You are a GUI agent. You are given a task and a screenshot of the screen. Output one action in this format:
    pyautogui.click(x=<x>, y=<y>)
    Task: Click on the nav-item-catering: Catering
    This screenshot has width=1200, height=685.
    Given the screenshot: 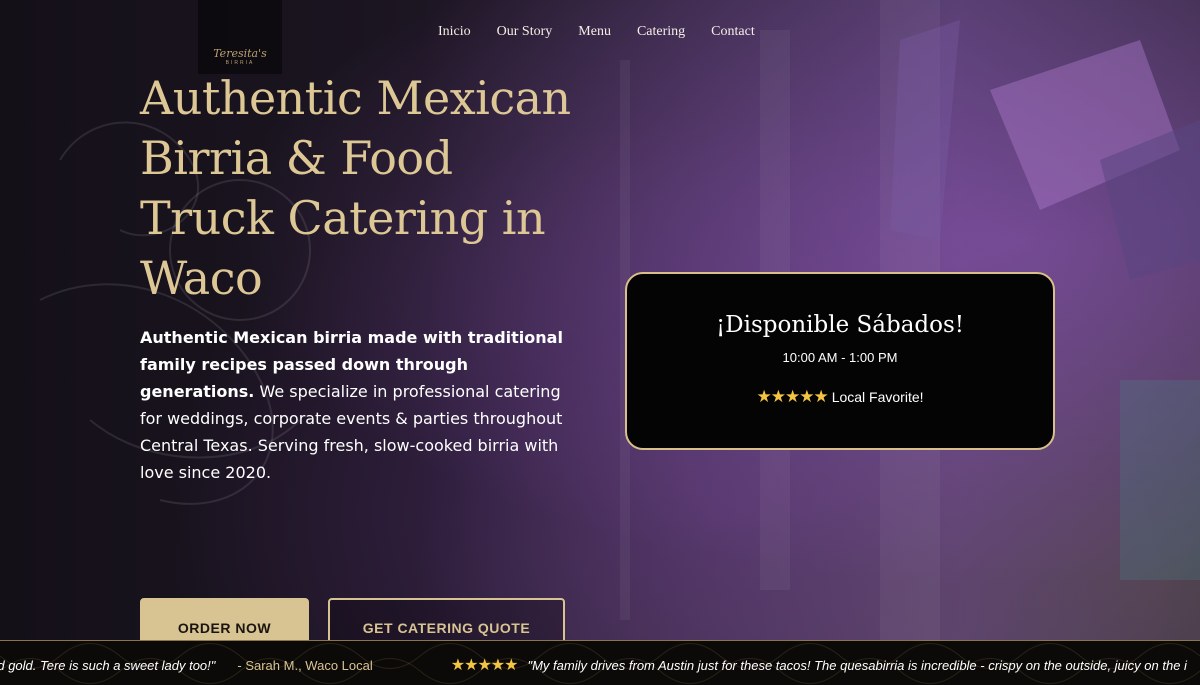 What is the action you would take?
    pyautogui.click(x=661, y=32)
    